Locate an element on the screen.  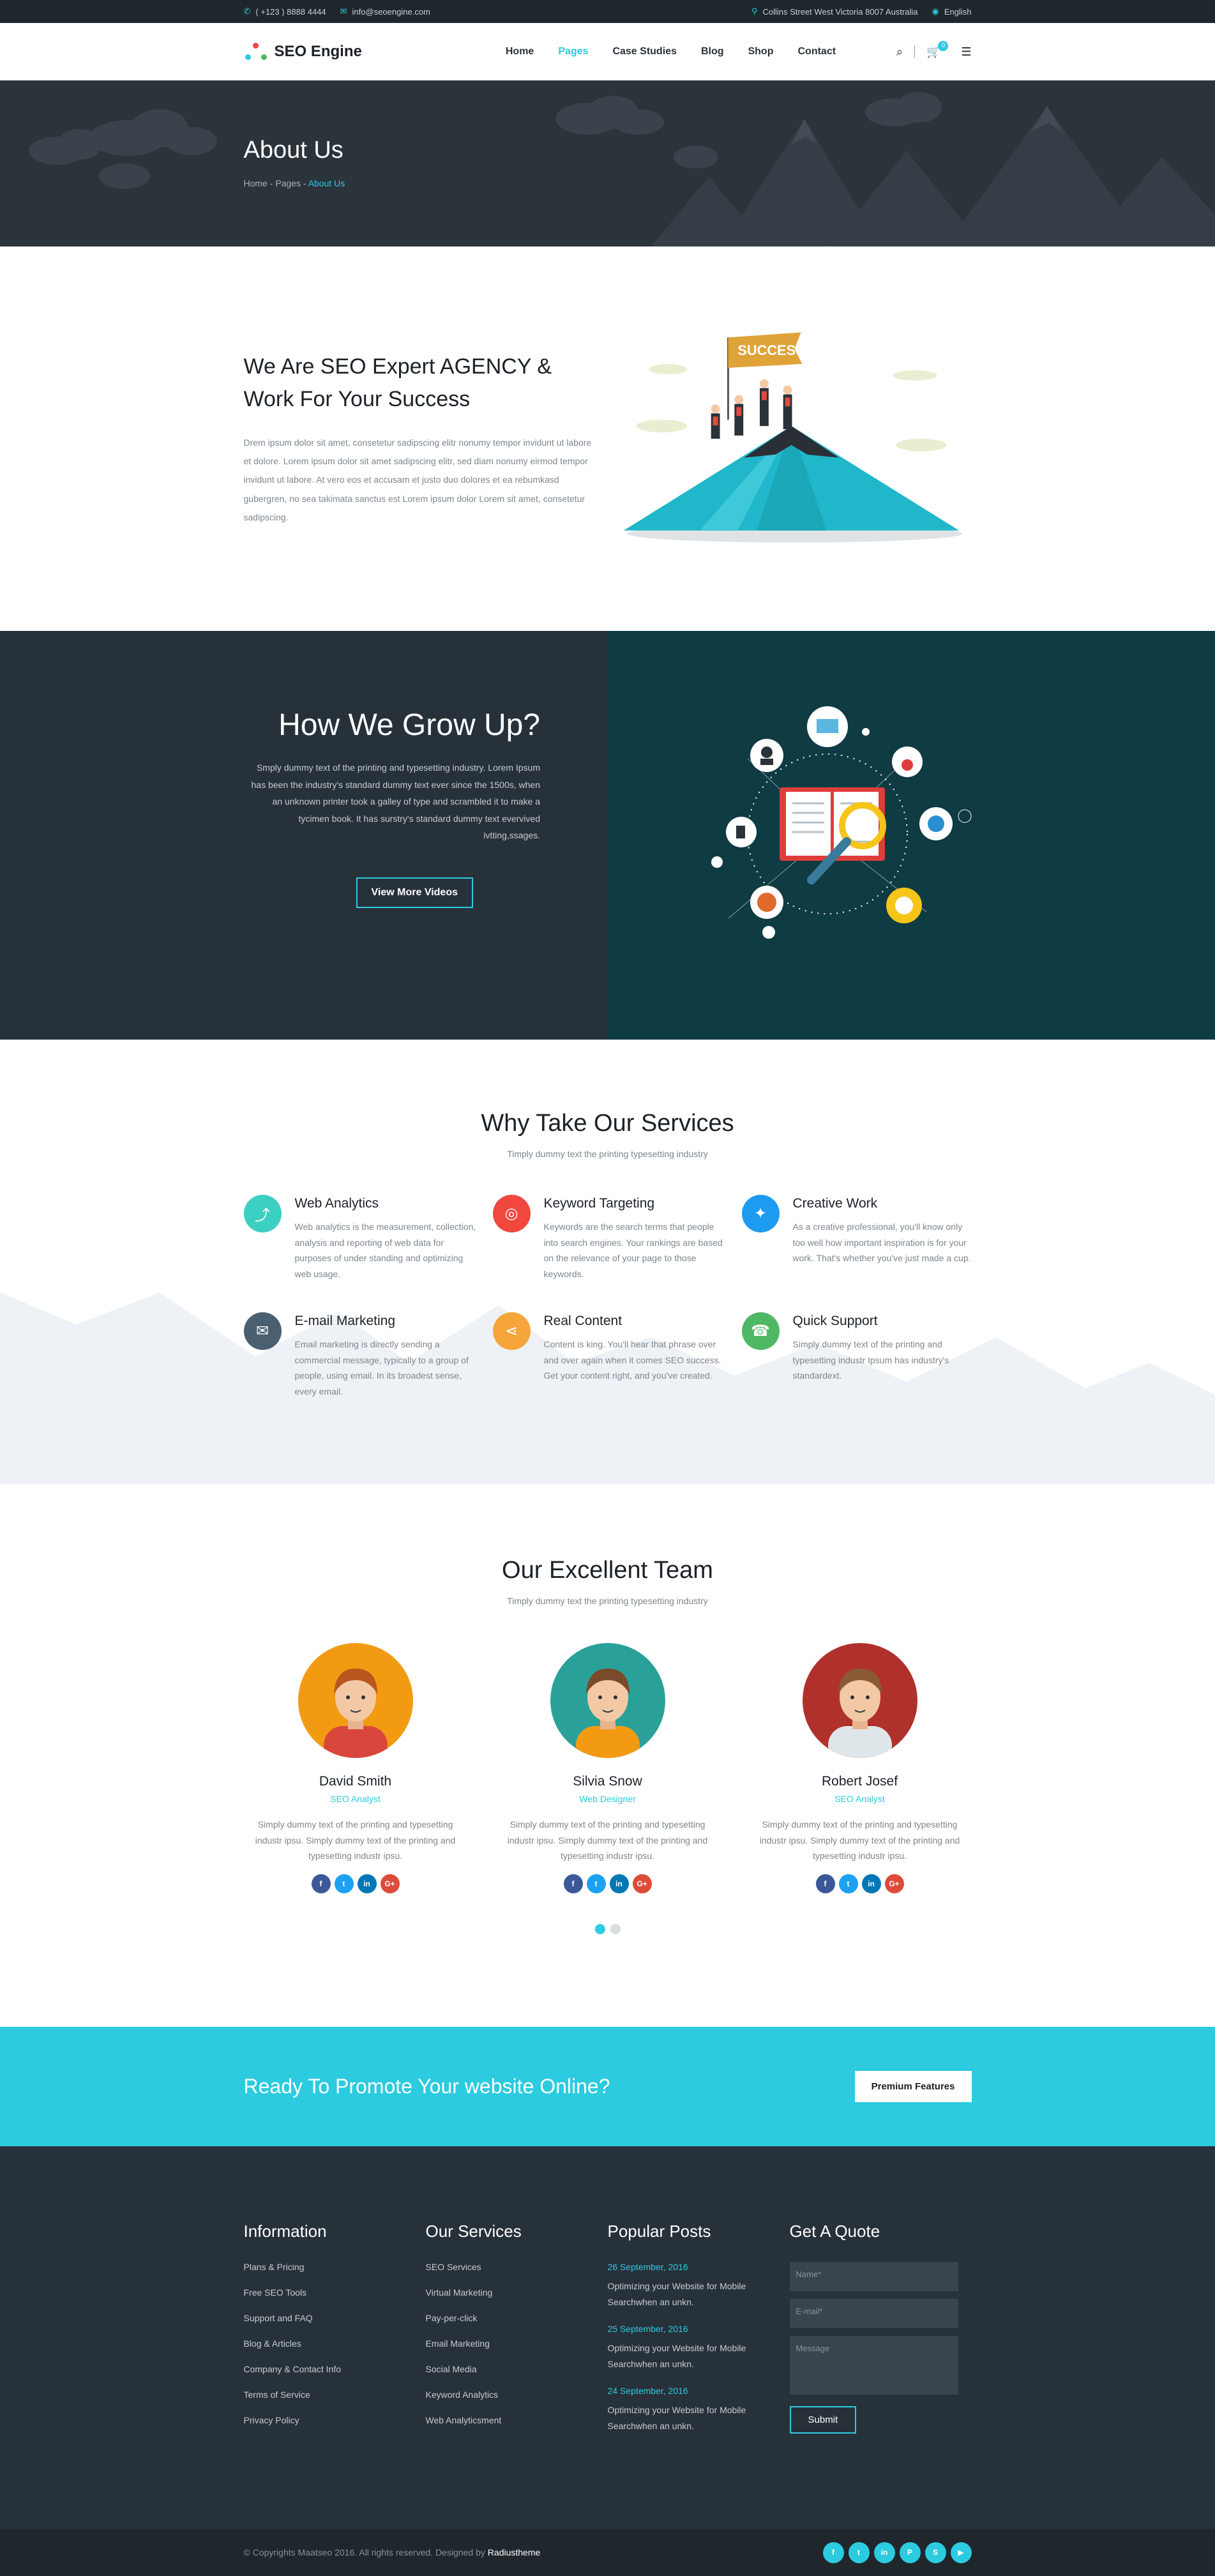
footer-link: Virtual Marketing is located at coordinates (517, 2293).